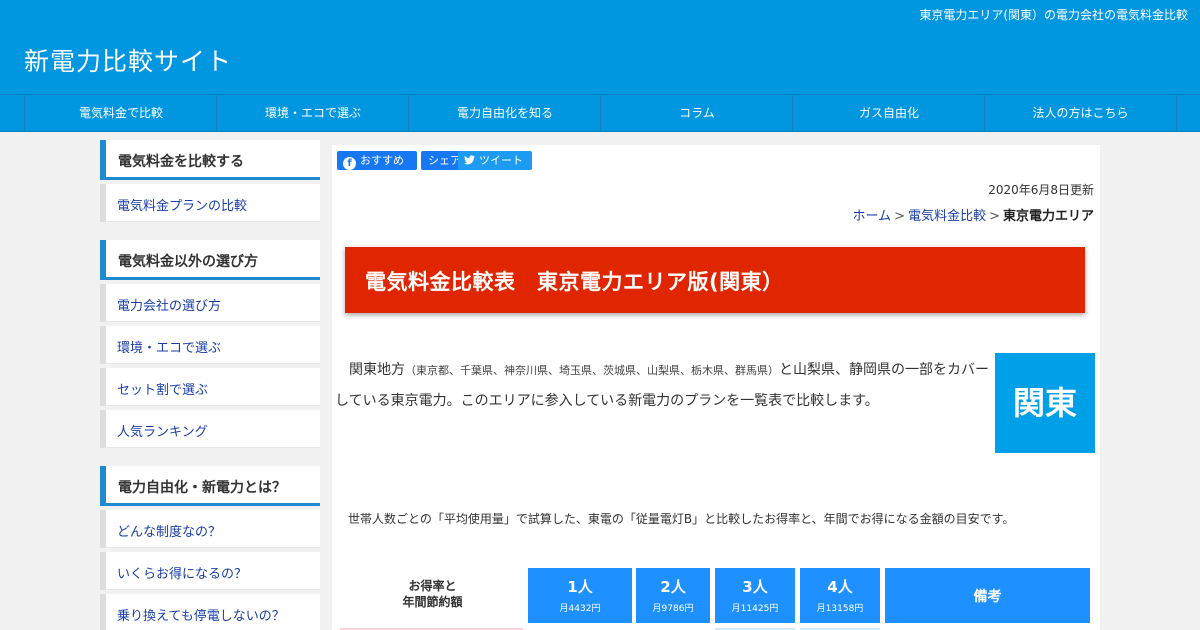 This screenshot has width=1200, height=630. I want to click on sidebar-item-system: どんな制度なの？, so click(210, 529).